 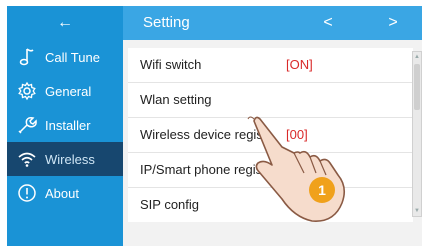 What do you see at coordinates (417, 211) in the screenshot?
I see `scroll-down-icon: ▼` at bounding box center [417, 211].